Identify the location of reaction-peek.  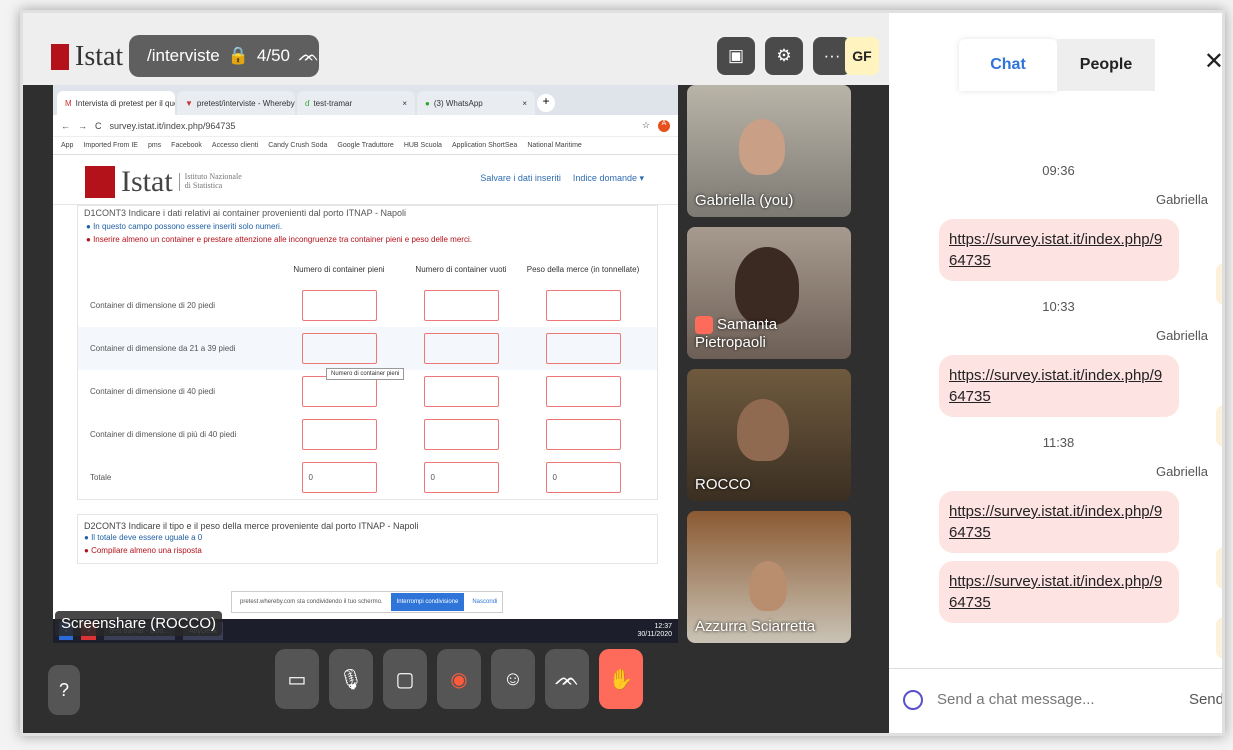
(1219, 568).